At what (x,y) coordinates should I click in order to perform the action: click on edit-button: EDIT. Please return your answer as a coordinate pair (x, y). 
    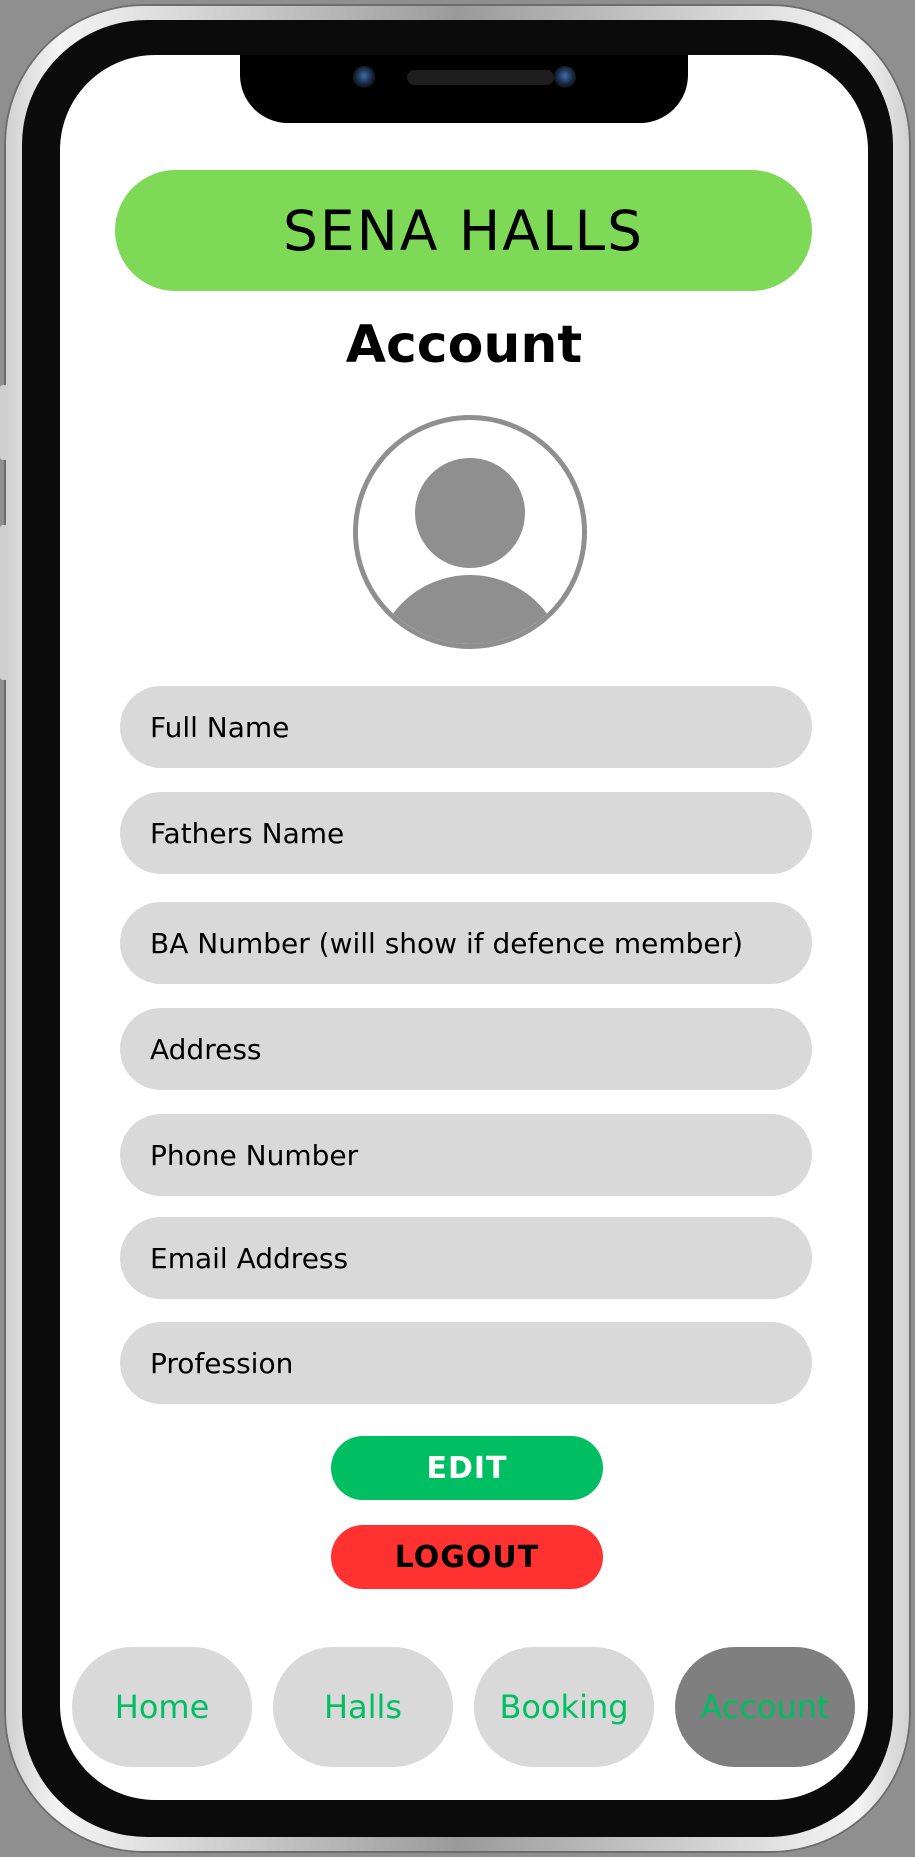
    Looking at the image, I should click on (467, 1468).